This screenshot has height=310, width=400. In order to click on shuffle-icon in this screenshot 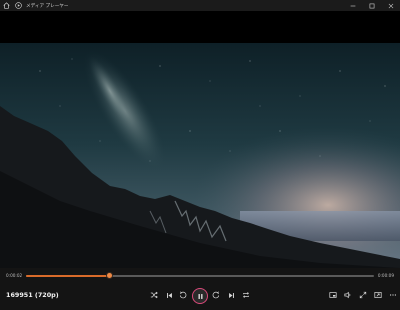, I will do `click(154, 295)`.